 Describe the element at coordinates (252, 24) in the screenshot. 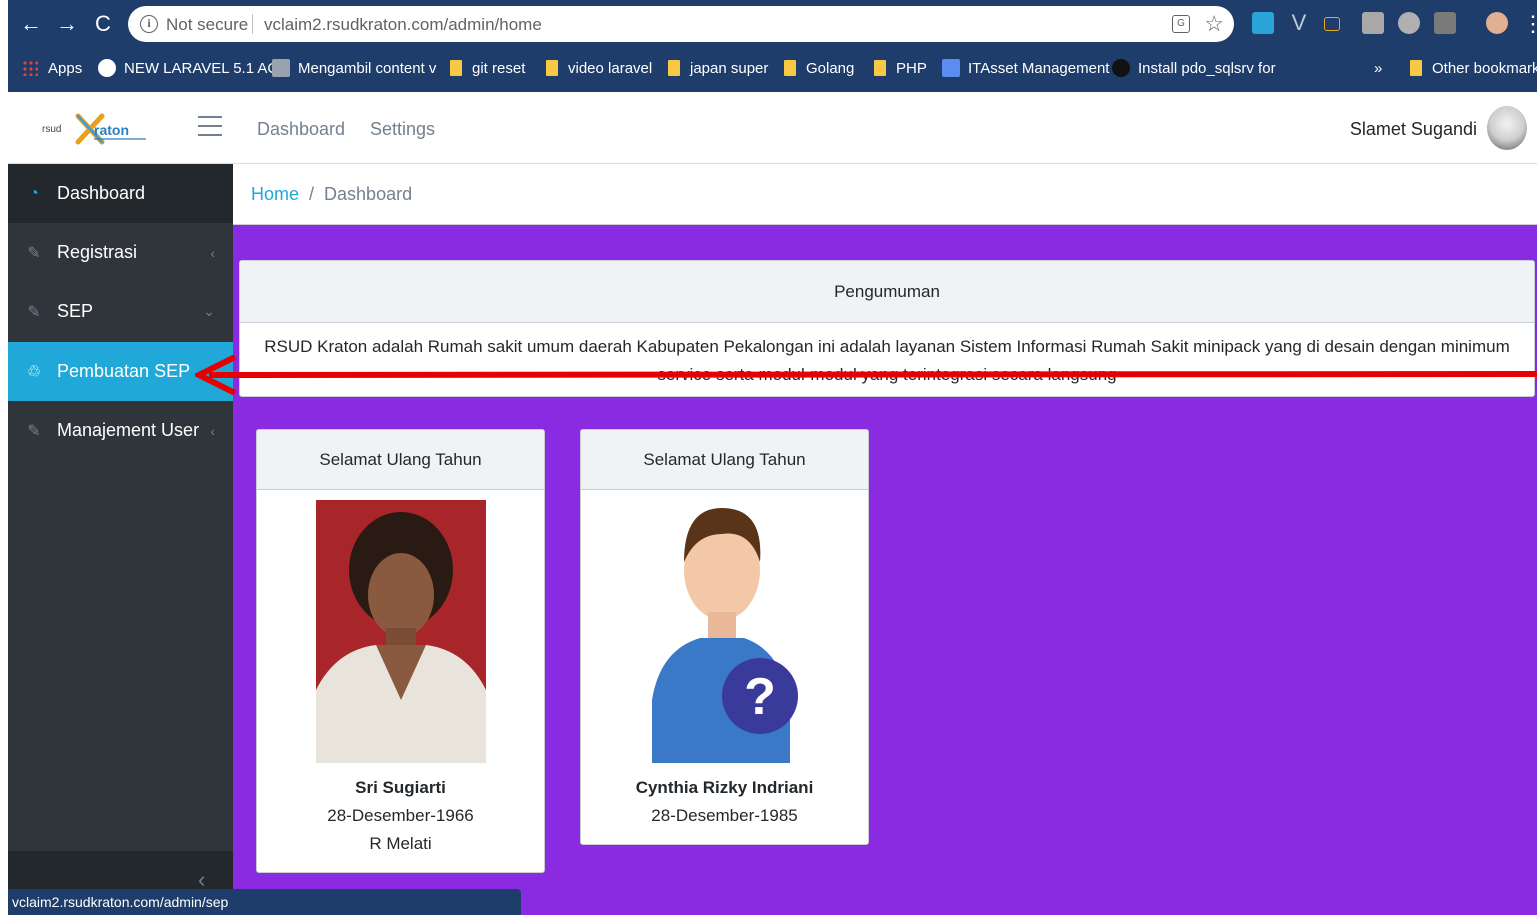

I see `omnibox-divider` at that location.